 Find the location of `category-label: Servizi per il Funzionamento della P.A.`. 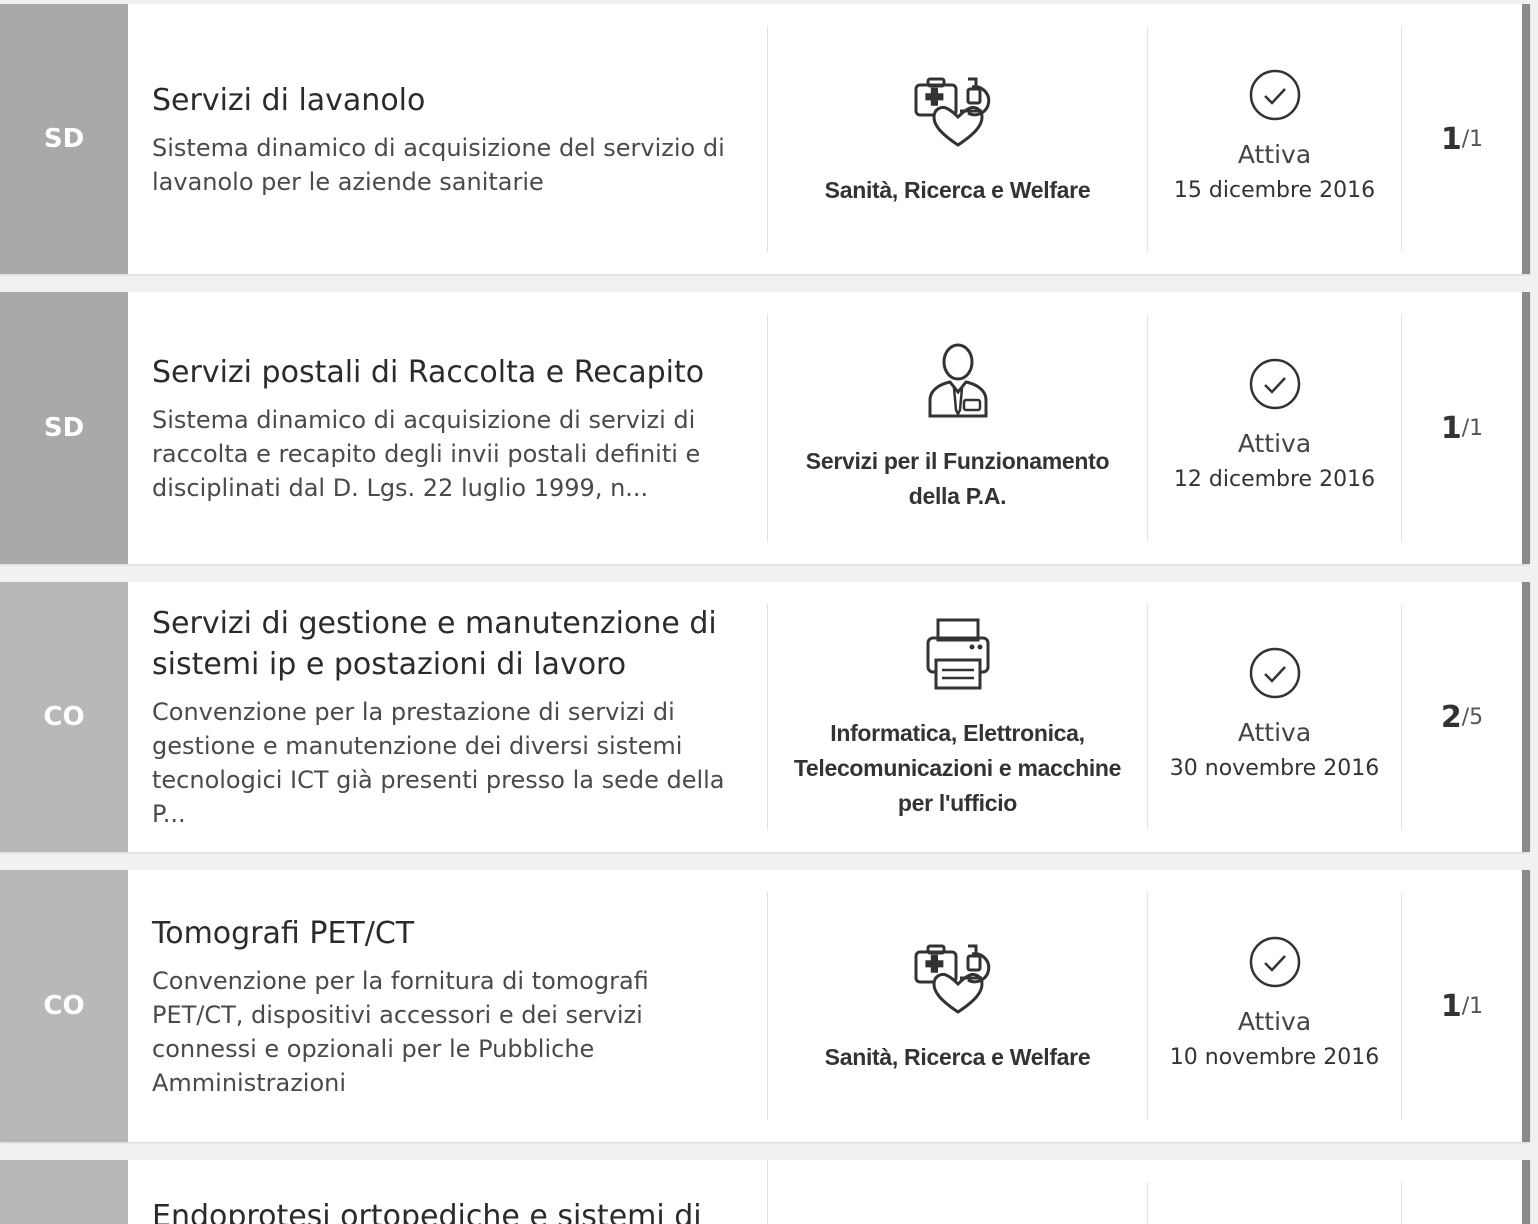

category-label: Servizi per il Funzionamento della P.A. is located at coordinates (957, 478).